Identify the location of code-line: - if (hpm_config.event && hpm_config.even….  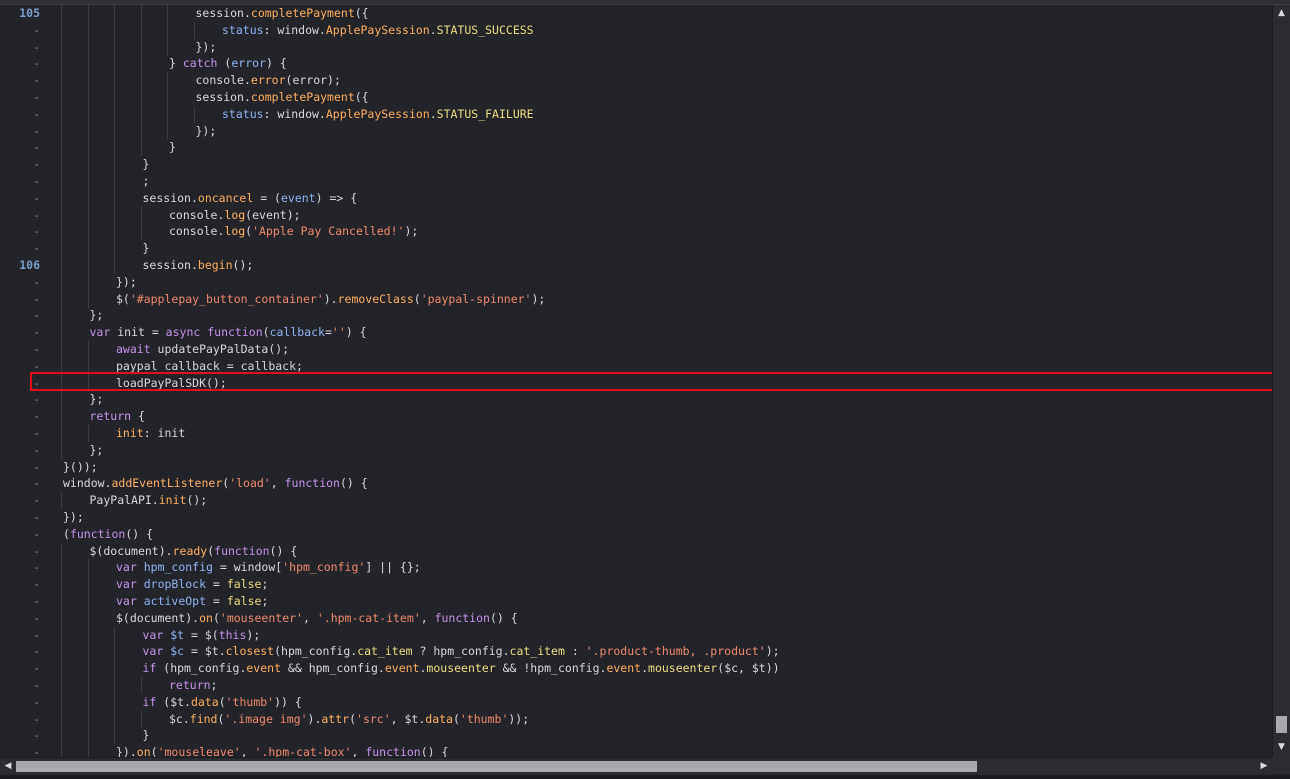
(636, 669).